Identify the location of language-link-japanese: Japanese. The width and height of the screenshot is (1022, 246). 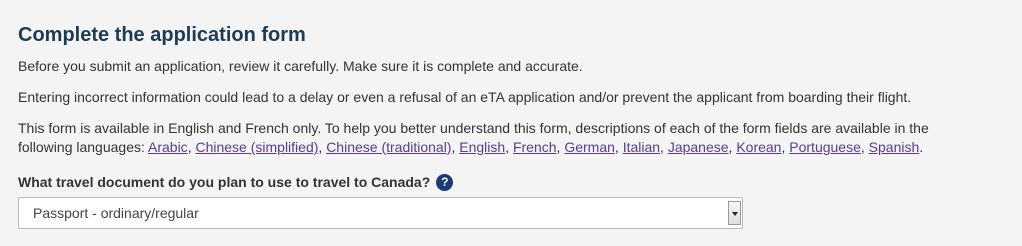
(698, 147).